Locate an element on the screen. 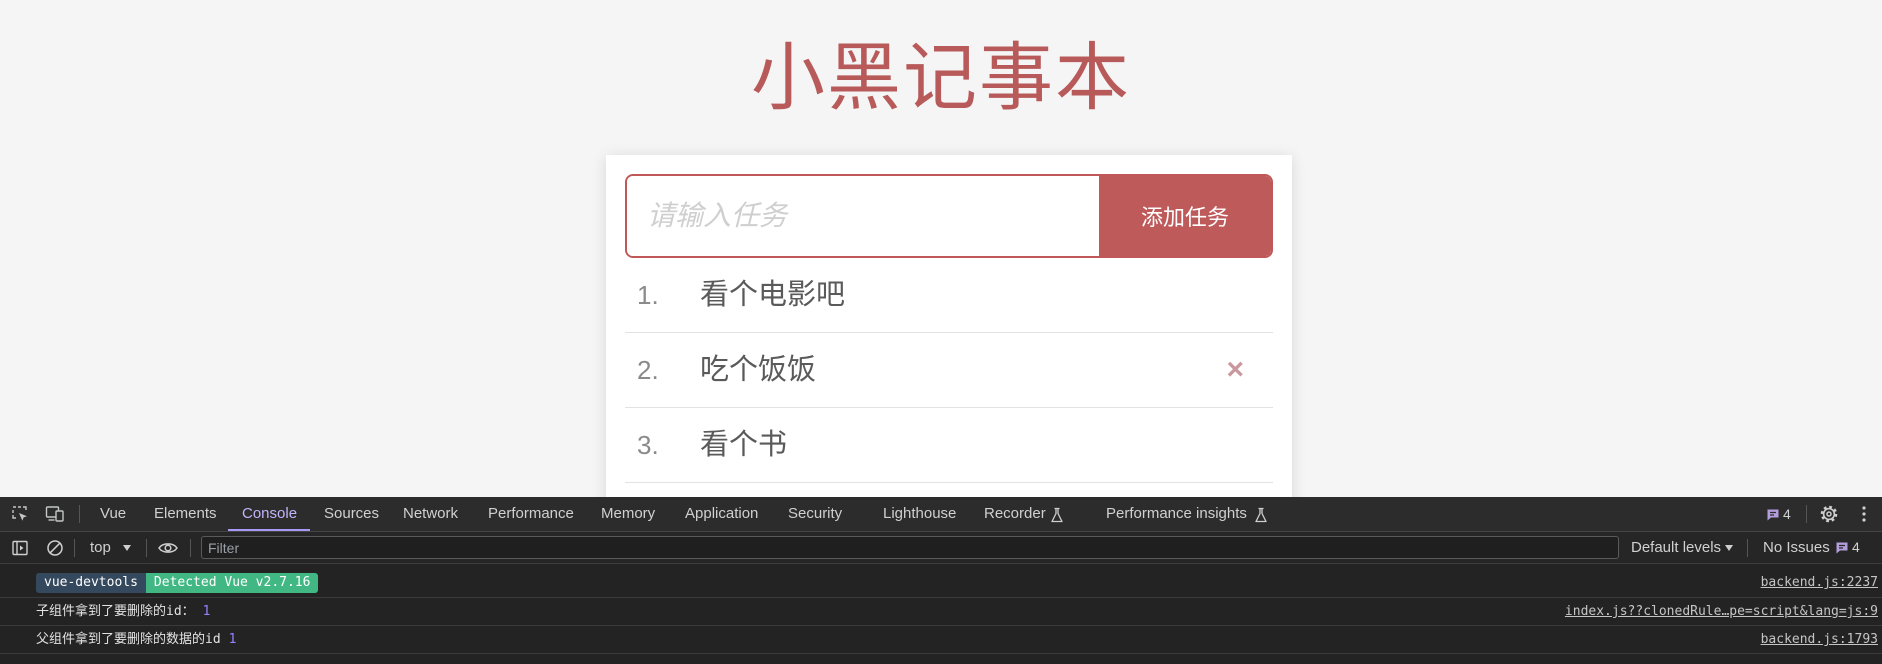 The height and width of the screenshot is (664, 1882). context-selector: top is located at coordinates (100, 547).